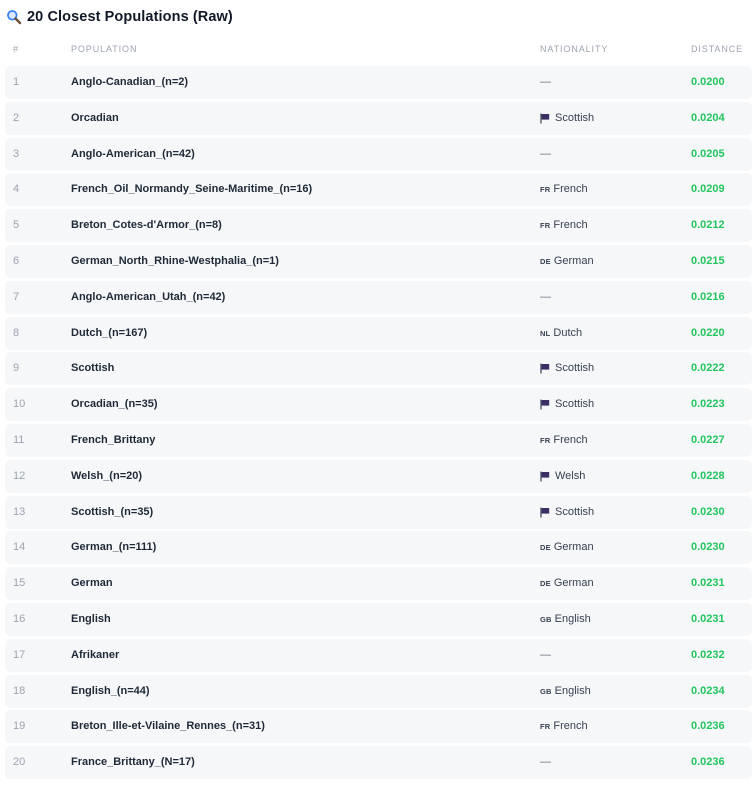 The height and width of the screenshot is (794, 752). I want to click on column-header-distance: DISTANCE, so click(717, 49).